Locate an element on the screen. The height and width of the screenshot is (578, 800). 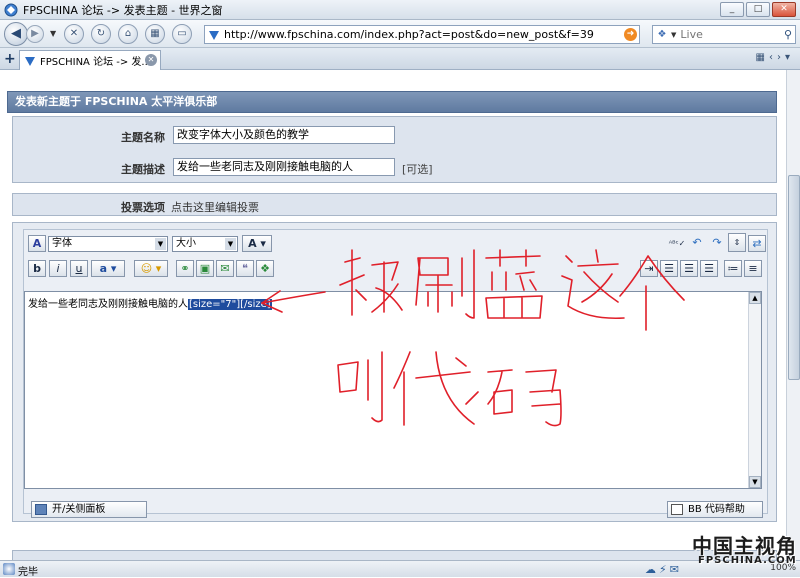
tab-fpschina: FPSCHINA 论坛 -> 发... ✕ is located at coordinates (90, 60).